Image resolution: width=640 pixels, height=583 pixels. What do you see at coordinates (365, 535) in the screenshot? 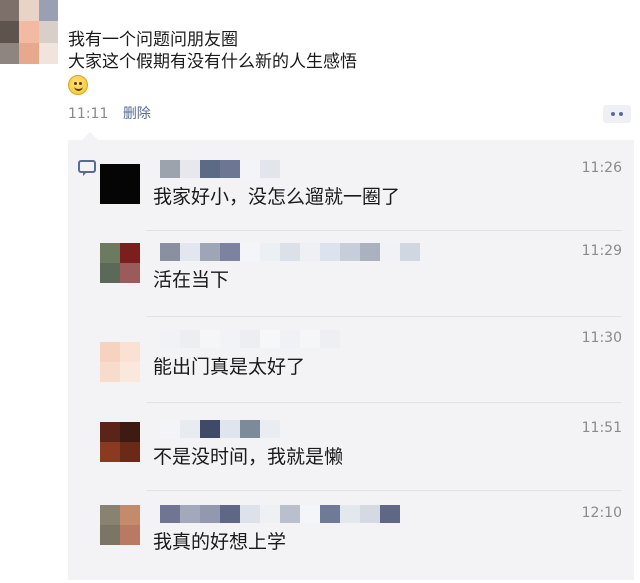
I see `comment-item: 我真的好想上学 12:10` at bounding box center [365, 535].